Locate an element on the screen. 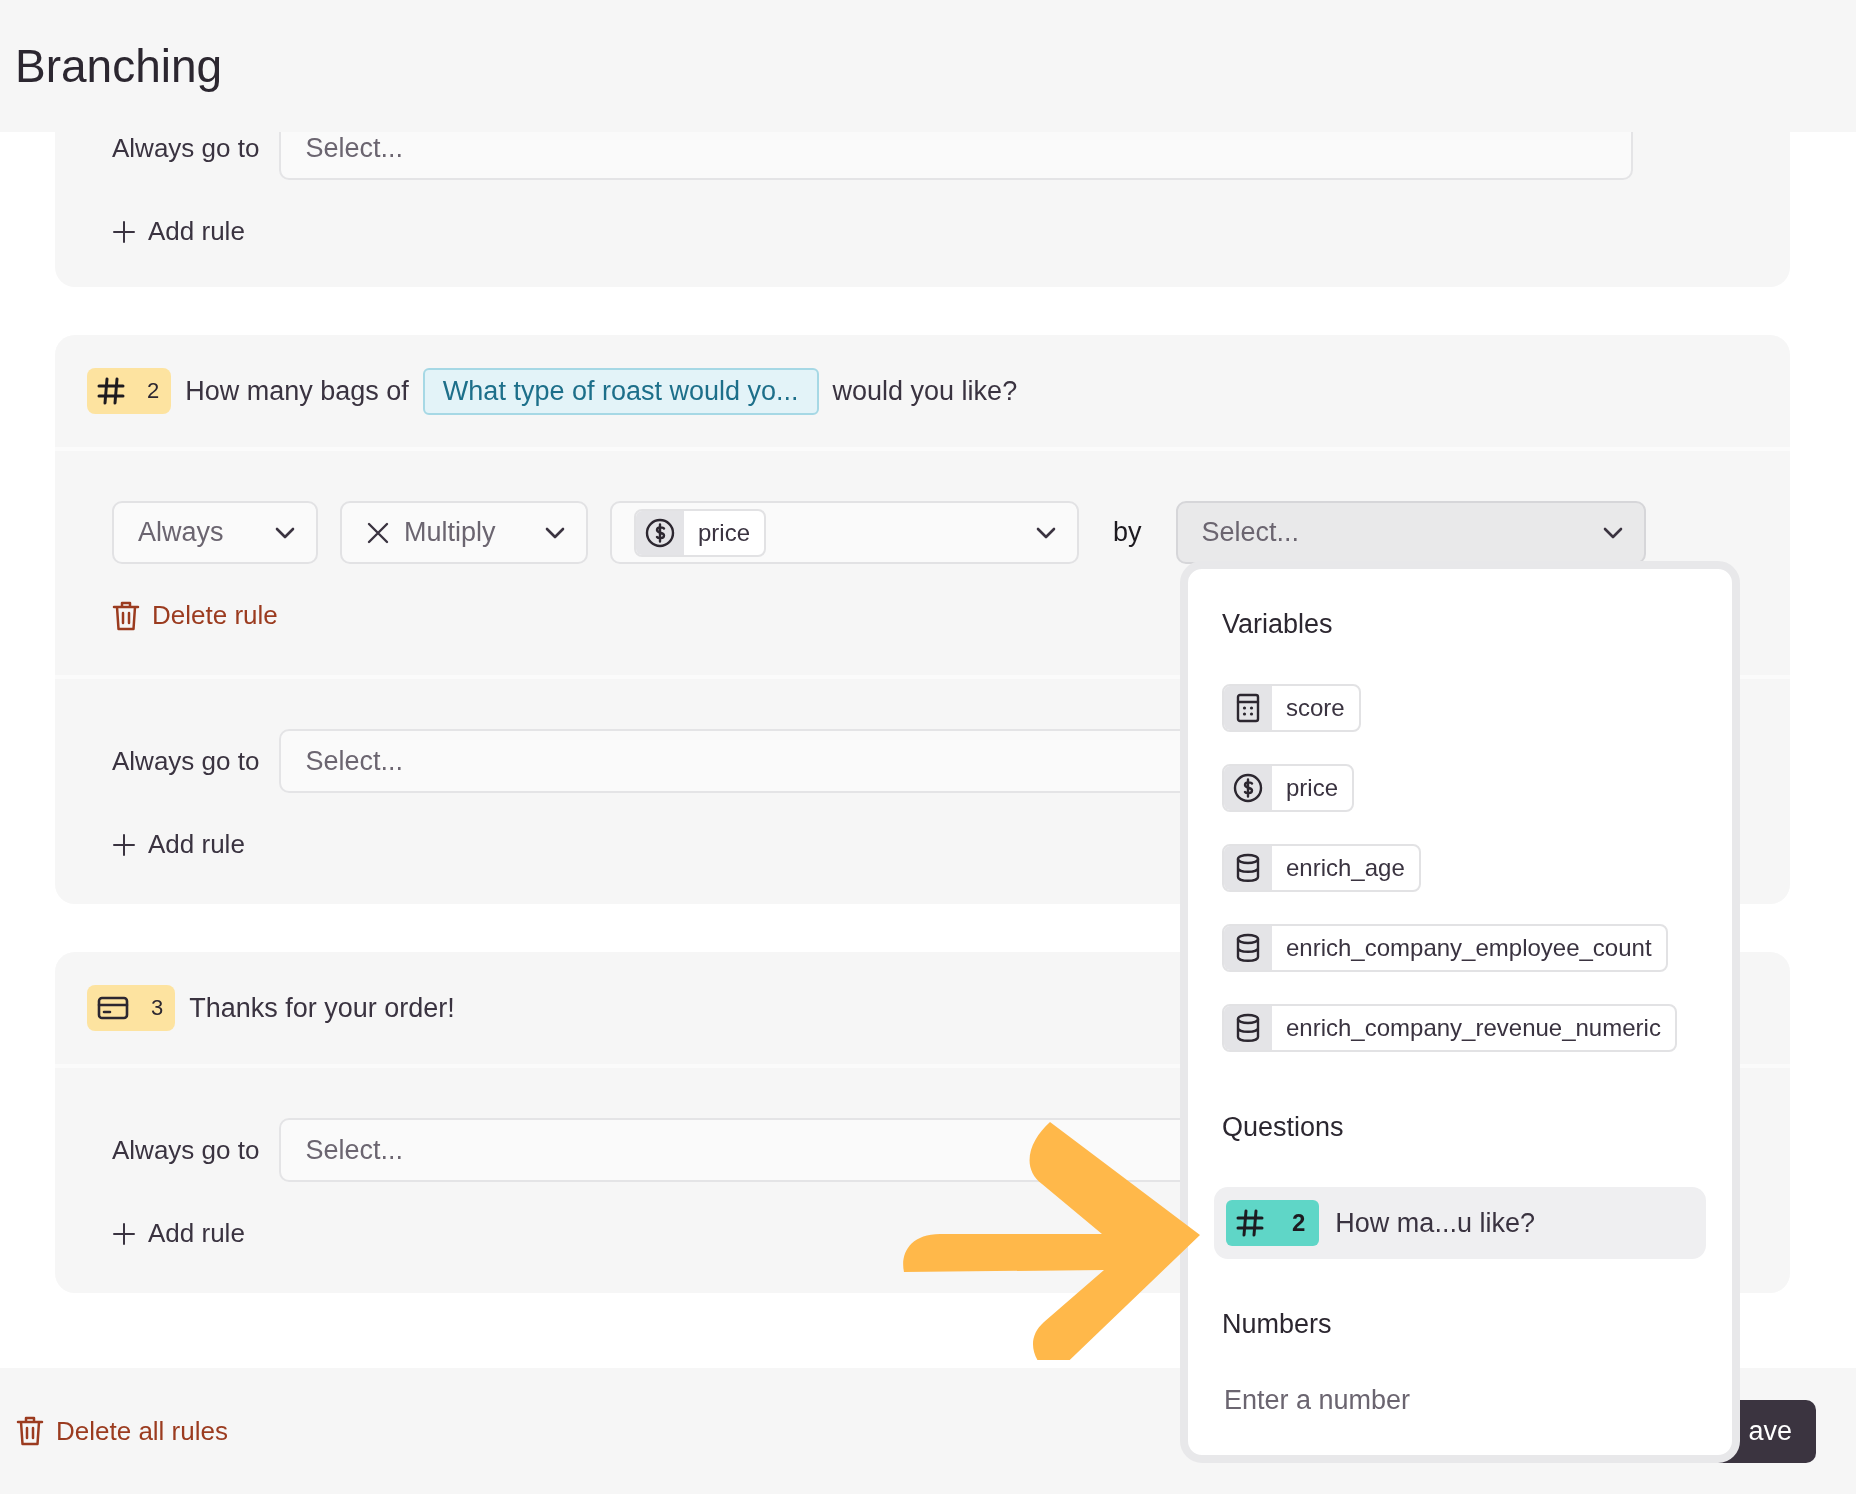 The image size is (1856, 1494). question-text: How many bags of is located at coordinates (297, 391).